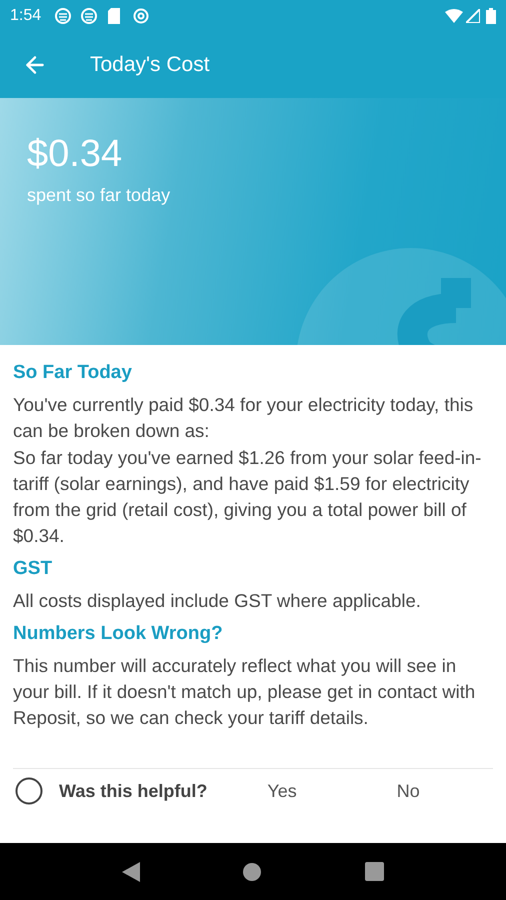 The image size is (506, 900). What do you see at coordinates (408, 791) in the screenshot?
I see `feedback-option: No` at bounding box center [408, 791].